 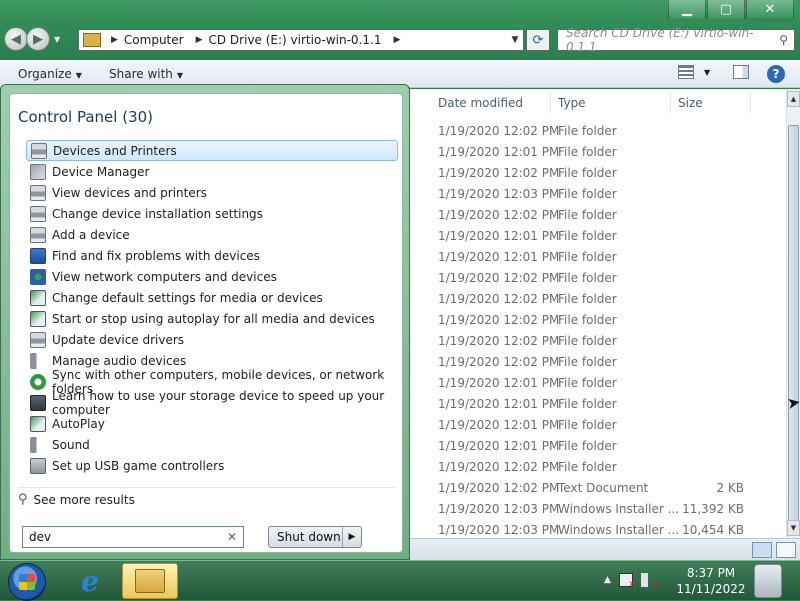 I want to click on taskbar-clock: 8:37 PM 11/11/2022, so click(x=711, y=581).